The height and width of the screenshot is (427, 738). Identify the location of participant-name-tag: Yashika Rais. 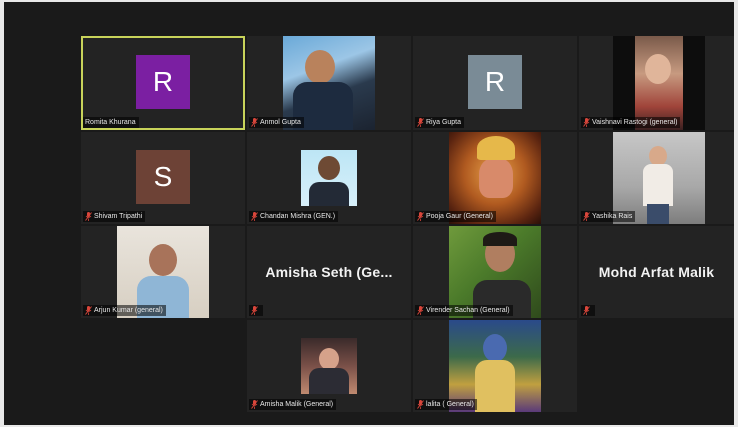
(608, 216).